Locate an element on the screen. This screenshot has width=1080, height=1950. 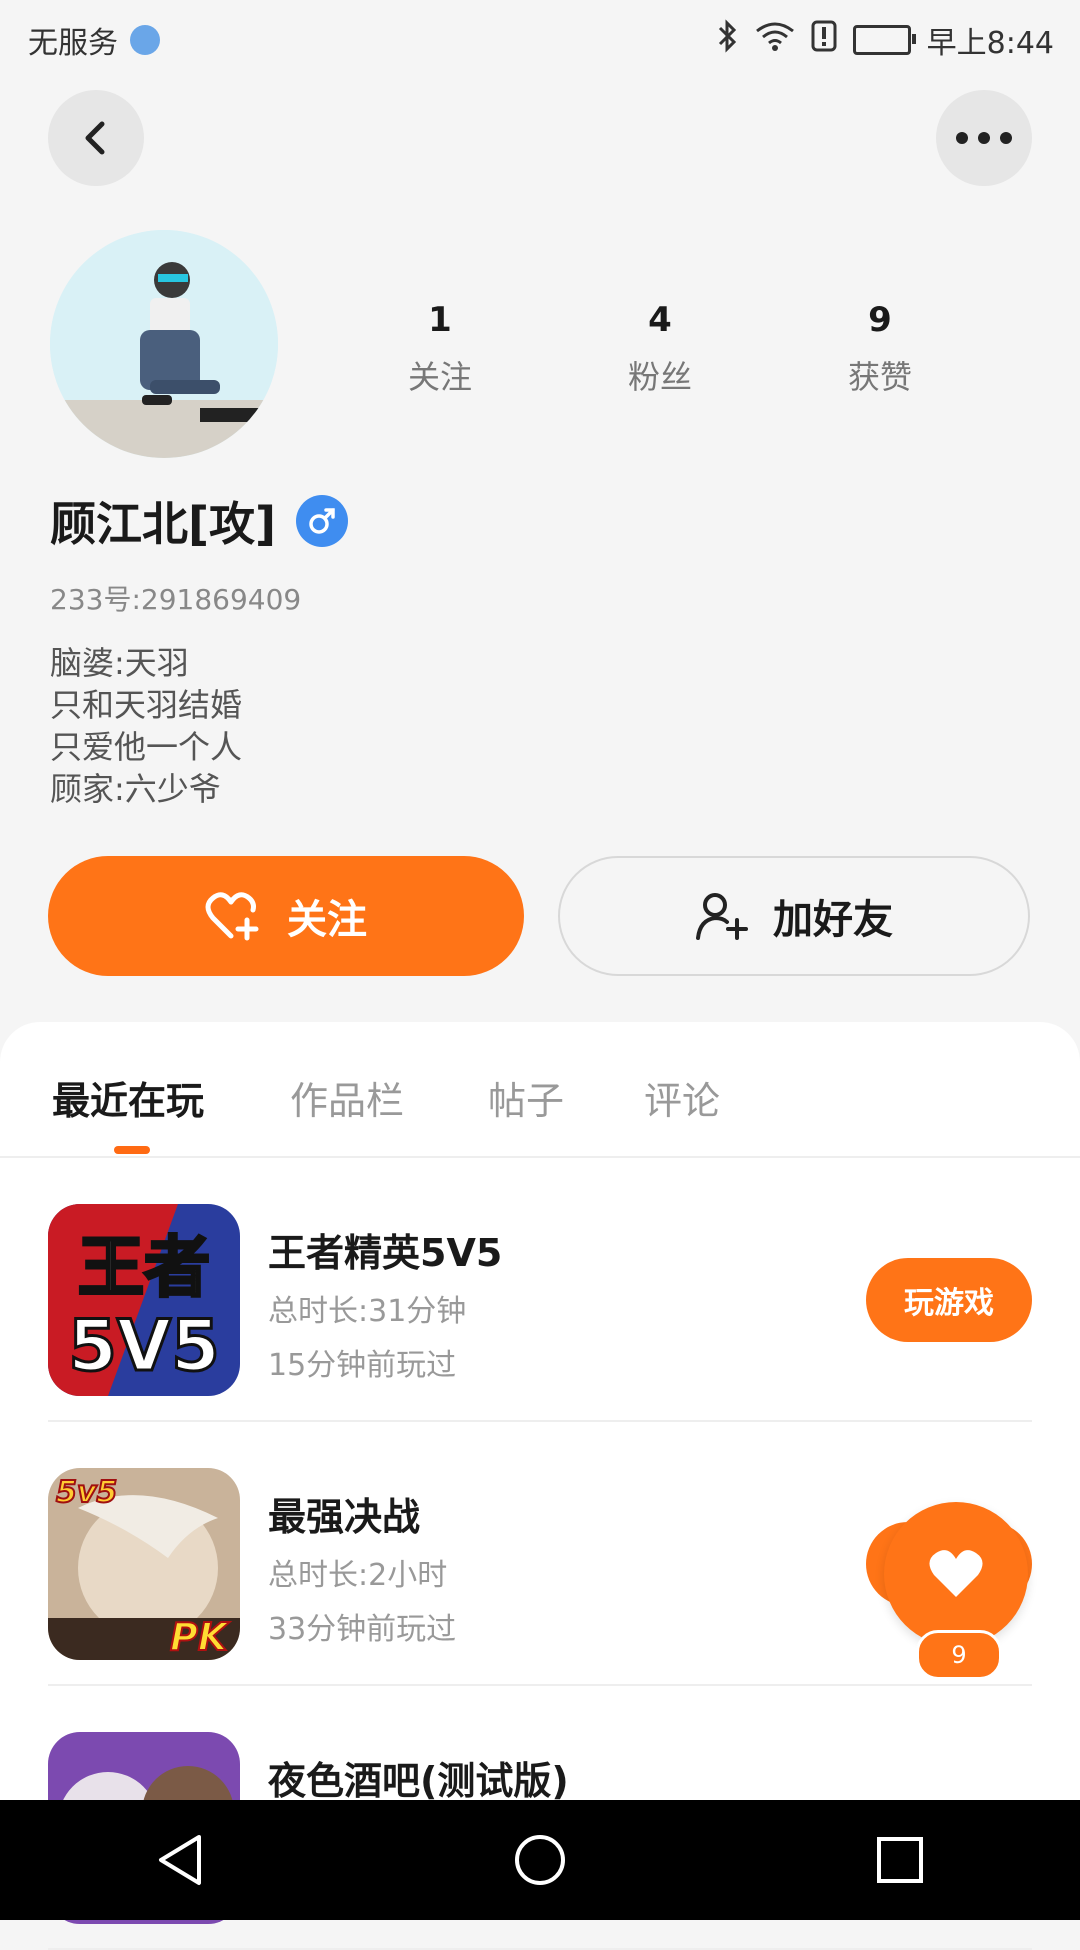
floating-like-button is located at coordinates (956, 1574).